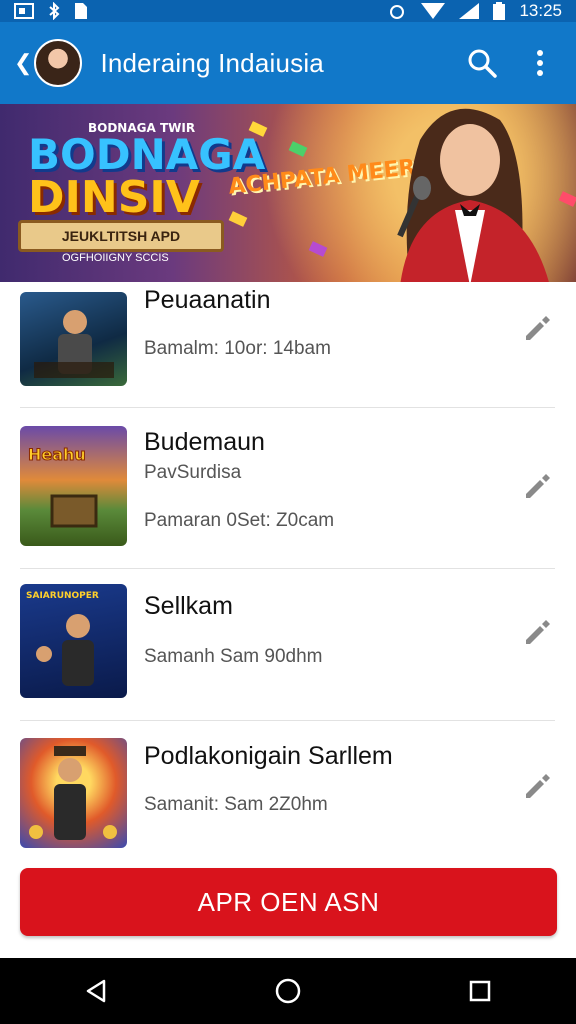 The image size is (576, 1024). What do you see at coordinates (147, 154) in the screenshot?
I see `banner-title-line1: BODNAGA` at bounding box center [147, 154].